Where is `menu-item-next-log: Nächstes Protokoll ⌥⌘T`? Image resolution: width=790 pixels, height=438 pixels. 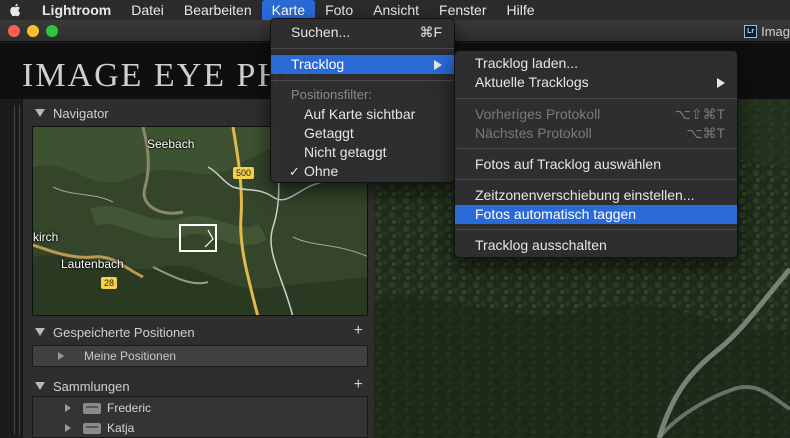 menu-item-next-log: Nächstes Protokoll ⌥⌘T is located at coordinates (596, 133).